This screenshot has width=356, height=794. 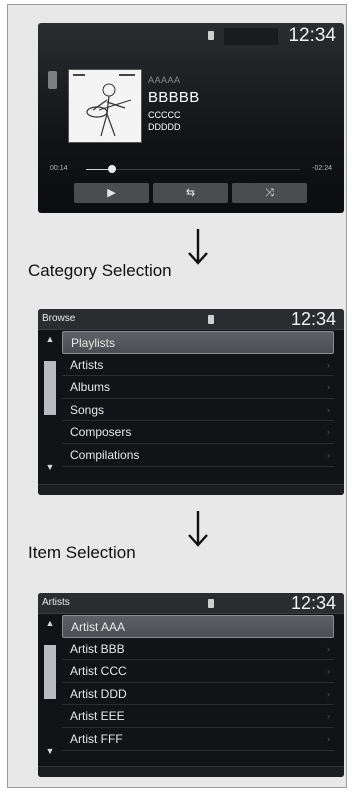 I want to click on list-title: Artists, so click(x=56, y=602).